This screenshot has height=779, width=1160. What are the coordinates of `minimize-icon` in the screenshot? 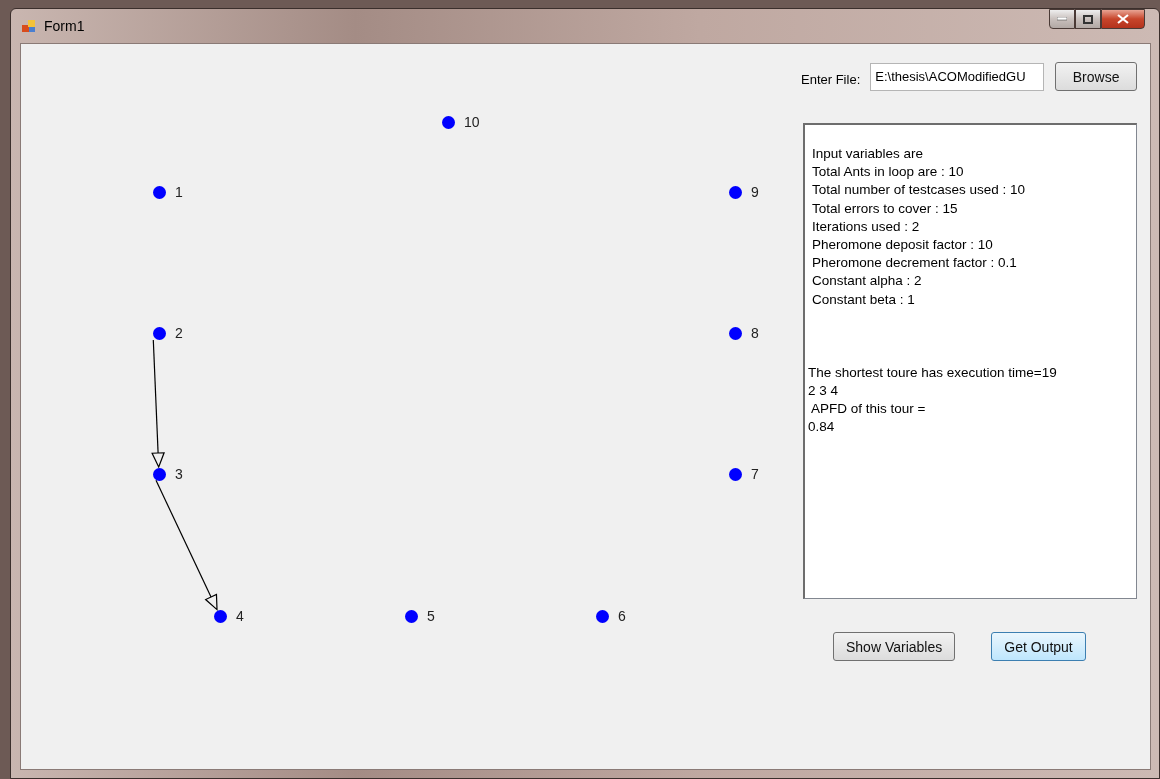 It's located at (1062, 19).